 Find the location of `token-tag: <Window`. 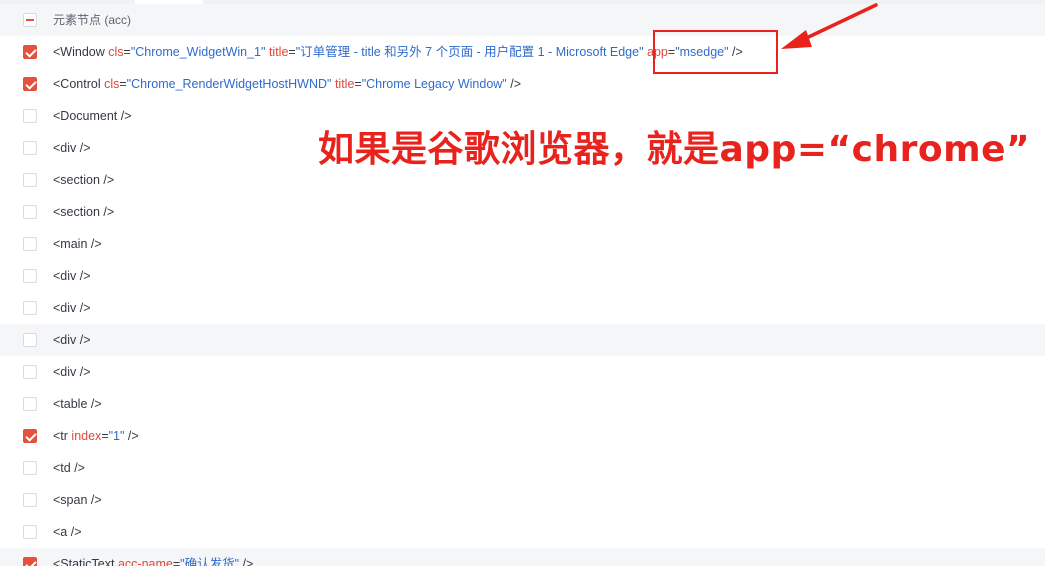

token-tag: <Window is located at coordinates (81, 52).